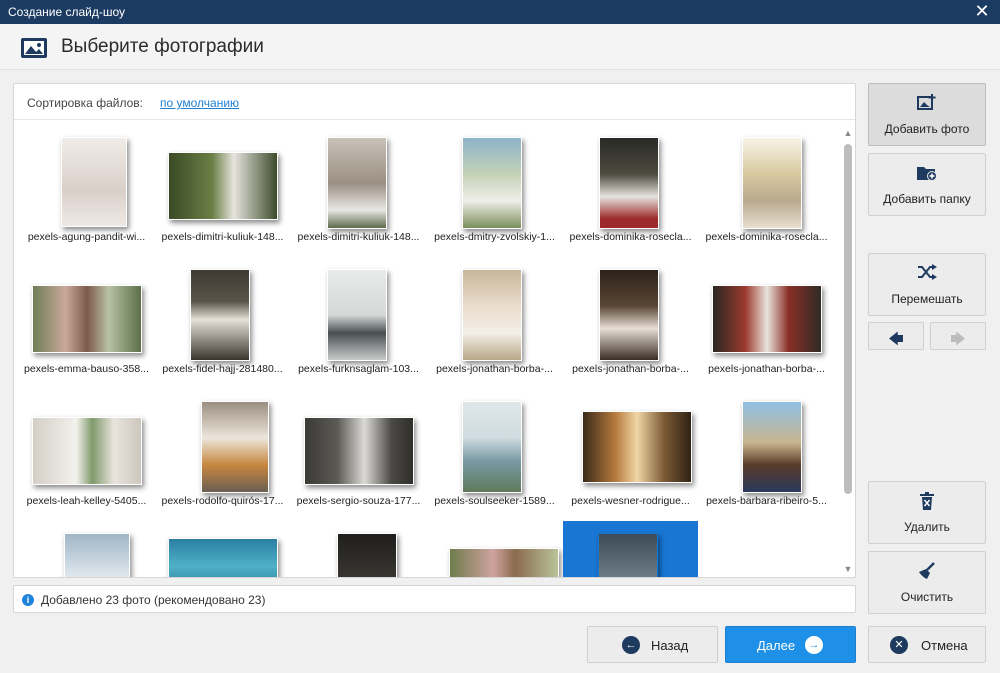 The width and height of the screenshot is (1000, 673). Describe the element at coordinates (848, 319) in the screenshot. I see `scrollbar-thumb` at that location.